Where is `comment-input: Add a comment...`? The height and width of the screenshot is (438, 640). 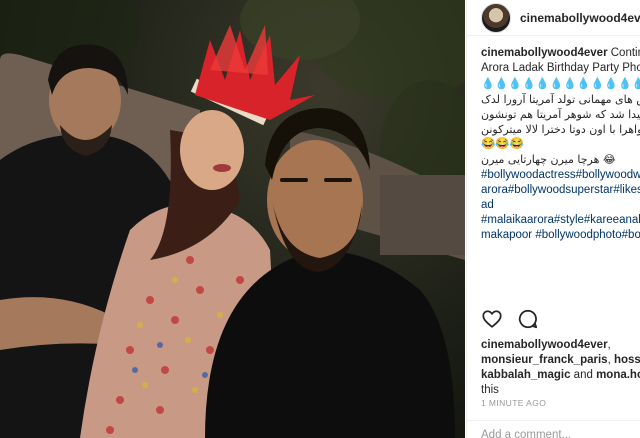 comment-input: Add a comment... is located at coordinates (553, 429).